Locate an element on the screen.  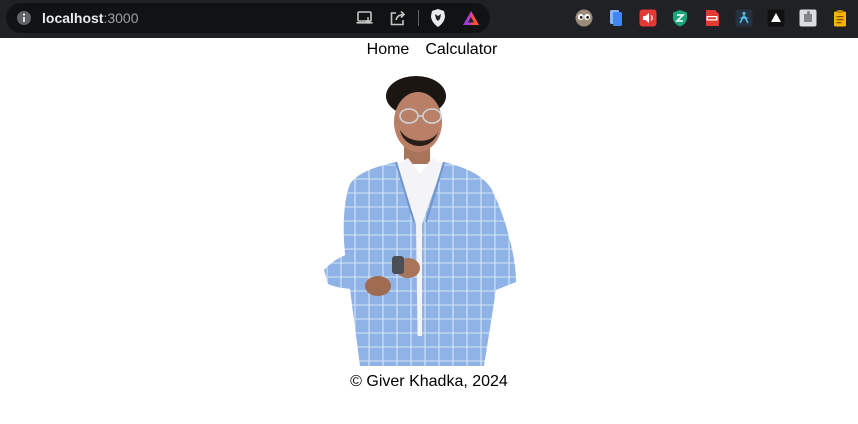
share-icon is located at coordinates (398, 18).